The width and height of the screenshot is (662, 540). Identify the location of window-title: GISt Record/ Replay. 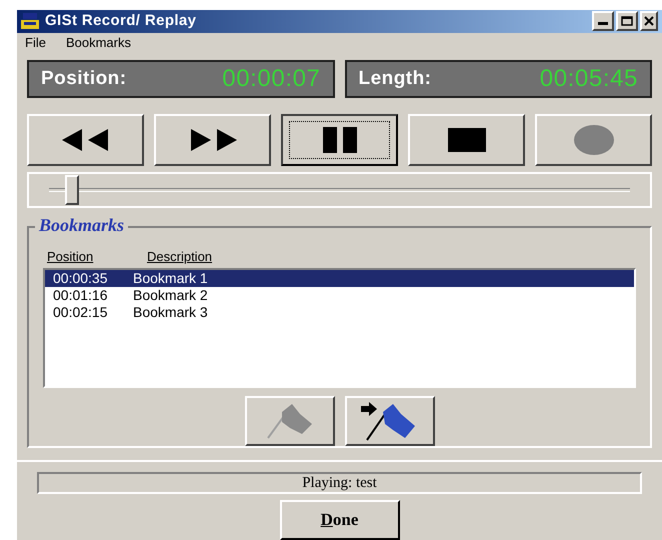
(120, 21).